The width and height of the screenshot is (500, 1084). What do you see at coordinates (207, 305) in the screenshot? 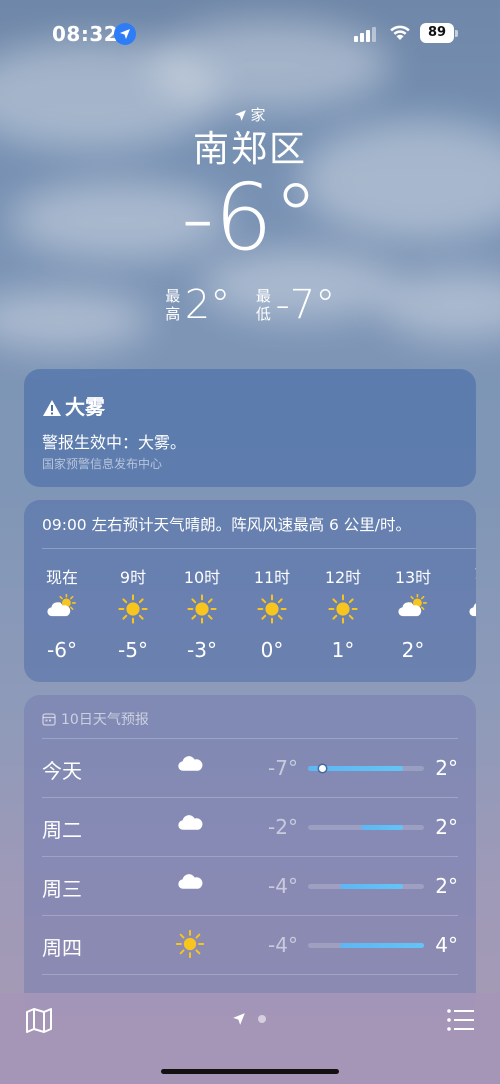
I see `high-temp: 2°` at bounding box center [207, 305].